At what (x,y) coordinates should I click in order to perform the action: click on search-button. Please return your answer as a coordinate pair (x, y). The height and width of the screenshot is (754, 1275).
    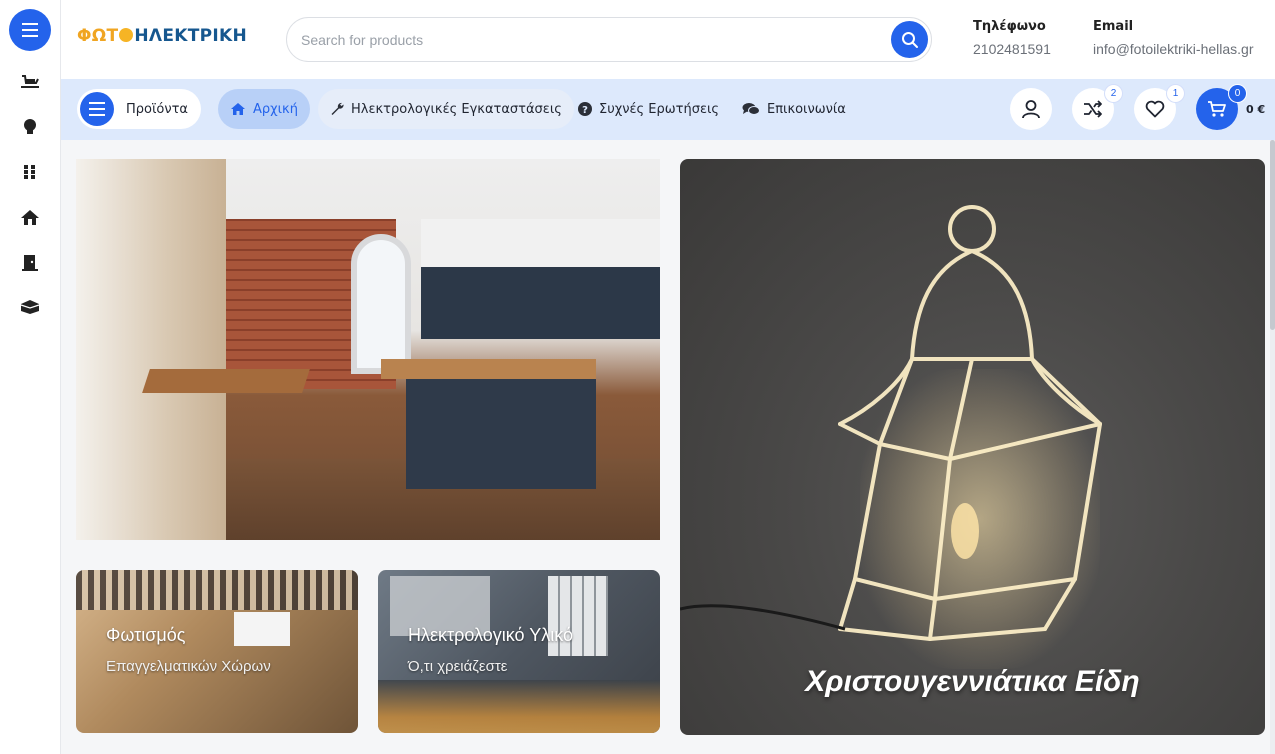
    Looking at the image, I should click on (909, 39).